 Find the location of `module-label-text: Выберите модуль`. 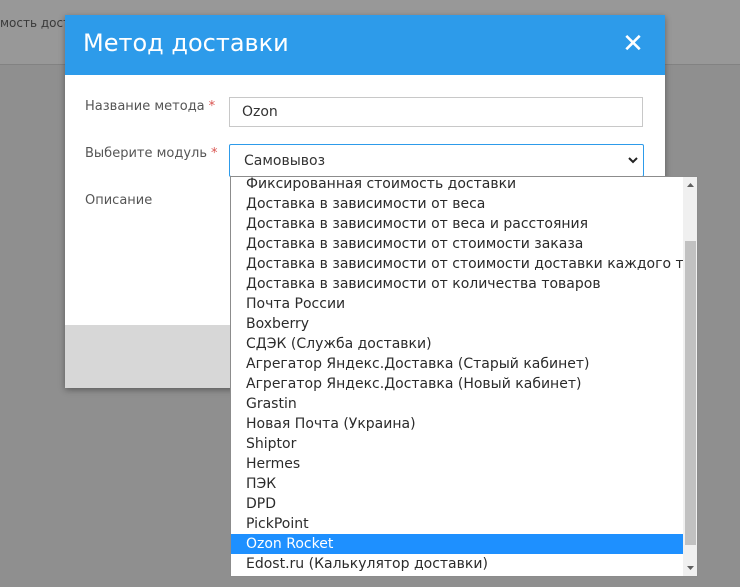

module-label-text: Выберите модуль is located at coordinates (146, 153).